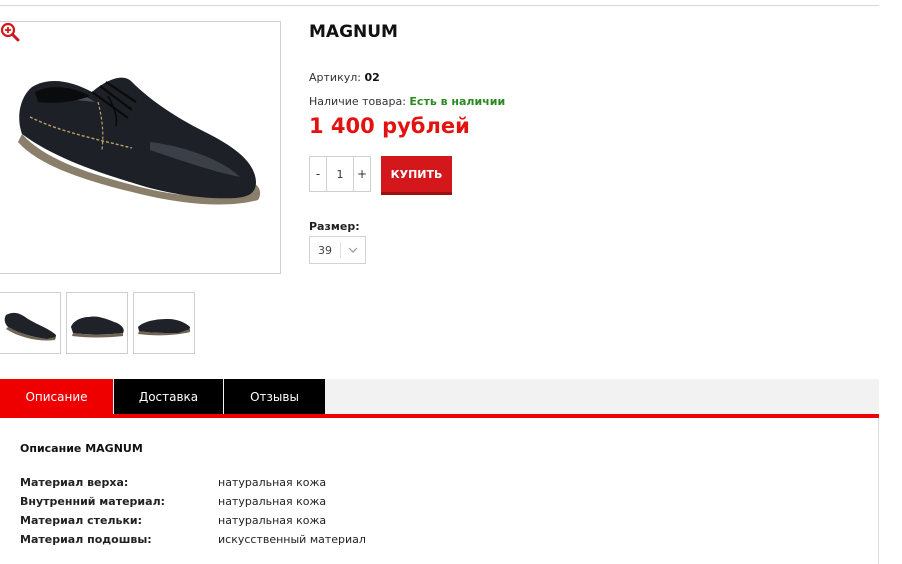  Describe the element at coordinates (74, 482) in the screenshot. I see `spec-key: Материал верха:` at that location.